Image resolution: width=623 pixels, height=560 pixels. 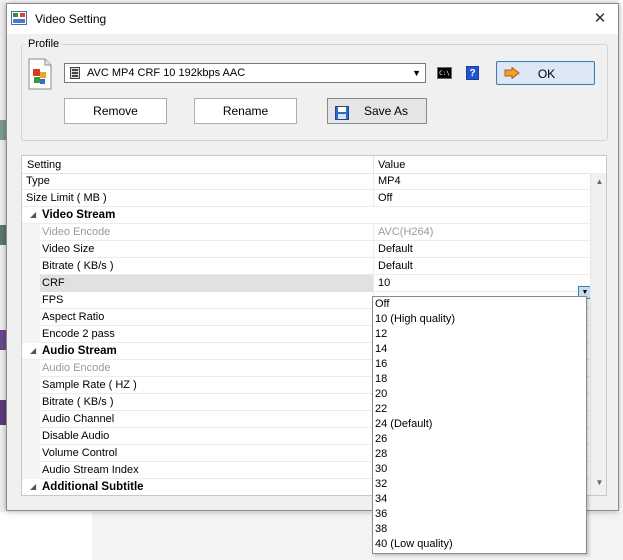 What do you see at coordinates (381, 529) in the screenshot?
I see `crf-option-38: 38` at bounding box center [381, 529].